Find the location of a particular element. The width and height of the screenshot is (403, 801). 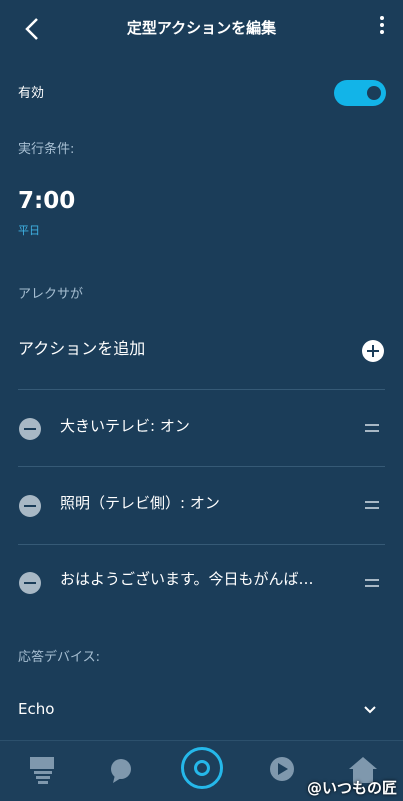

response-device-select: Echo is located at coordinates (201, 710).